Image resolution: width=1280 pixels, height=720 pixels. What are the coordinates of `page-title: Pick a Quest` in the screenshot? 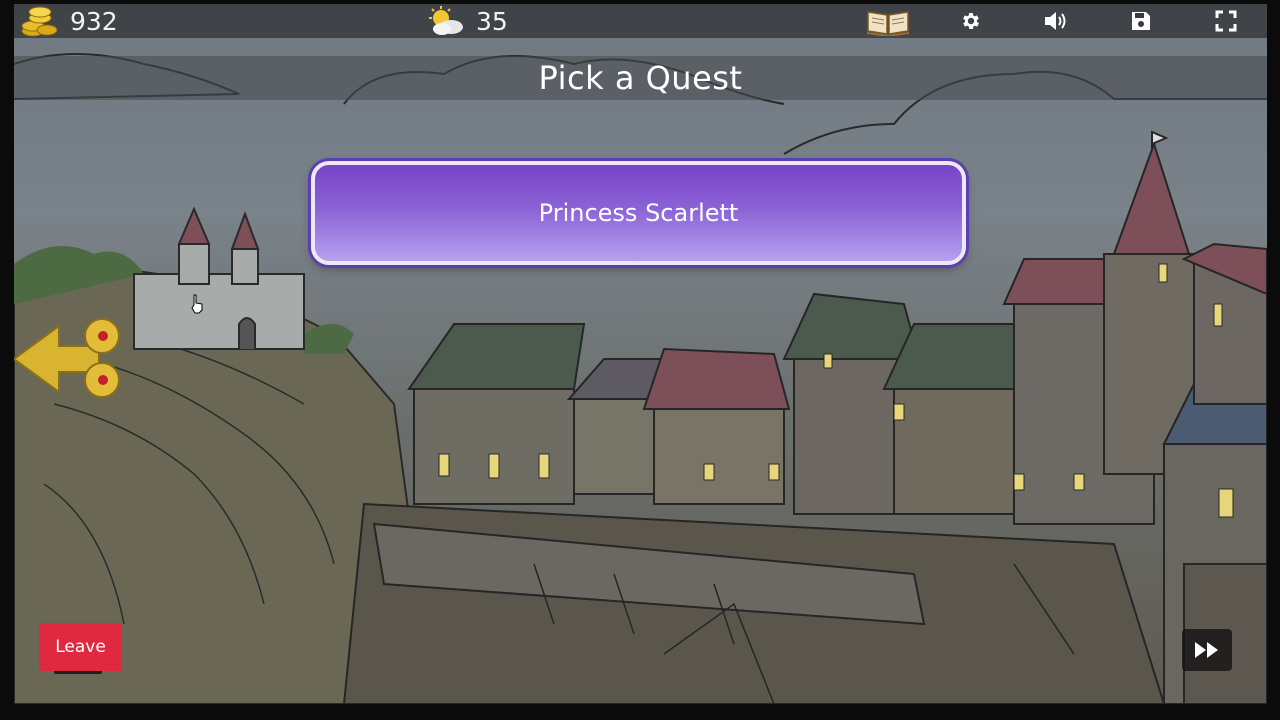 It's located at (640, 78).